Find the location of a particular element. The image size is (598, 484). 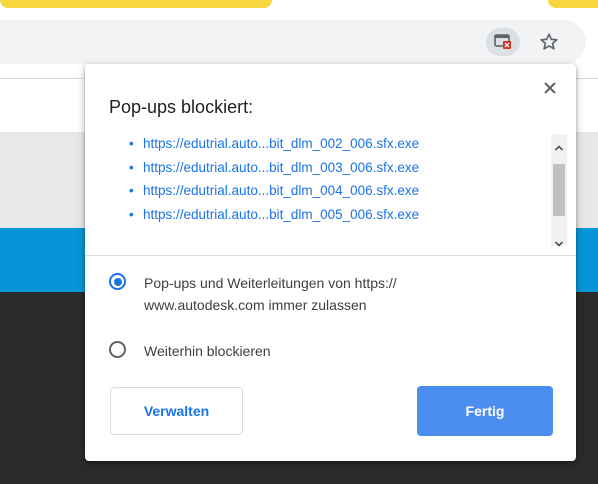

star-icon is located at coordinates (549, 41).